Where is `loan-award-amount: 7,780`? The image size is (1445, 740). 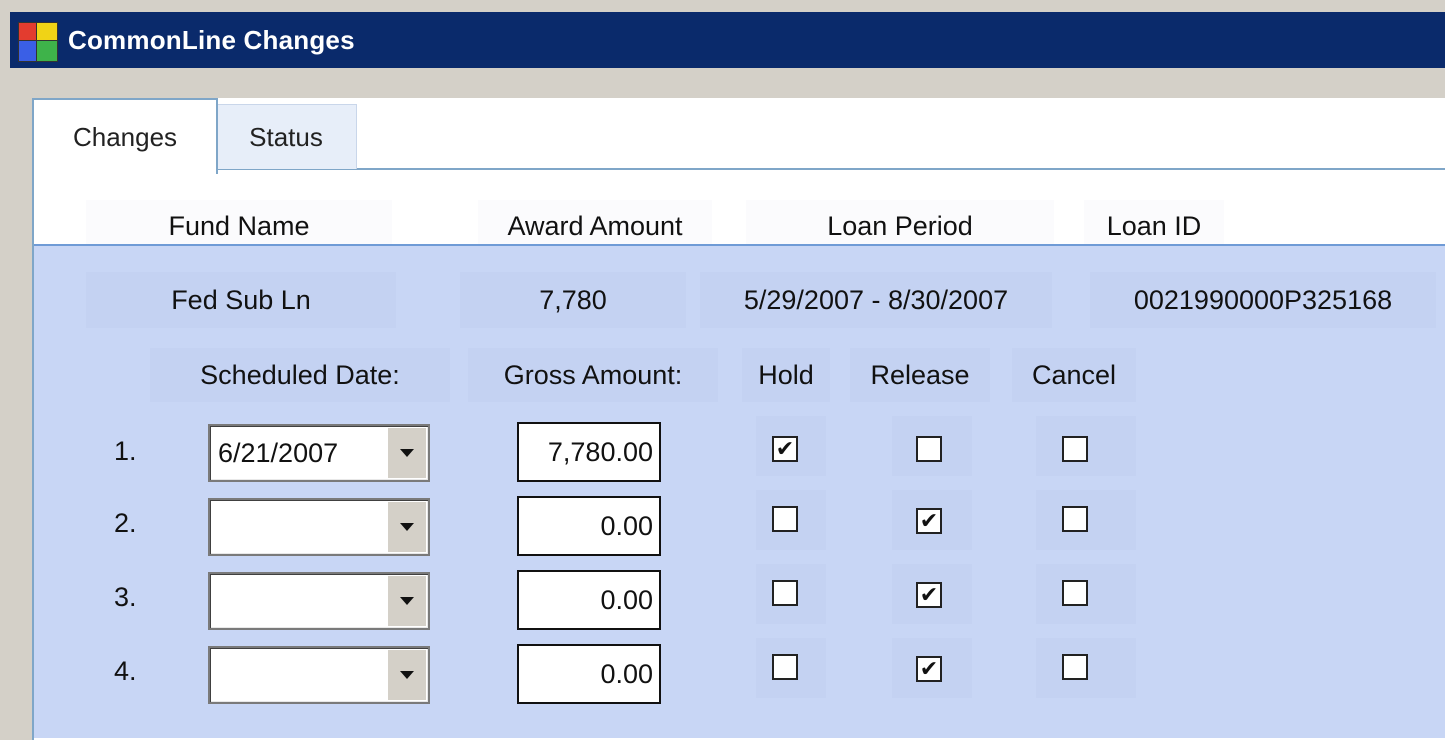 loan-award-amount: 7,780 is located at coordinates (573, 300).